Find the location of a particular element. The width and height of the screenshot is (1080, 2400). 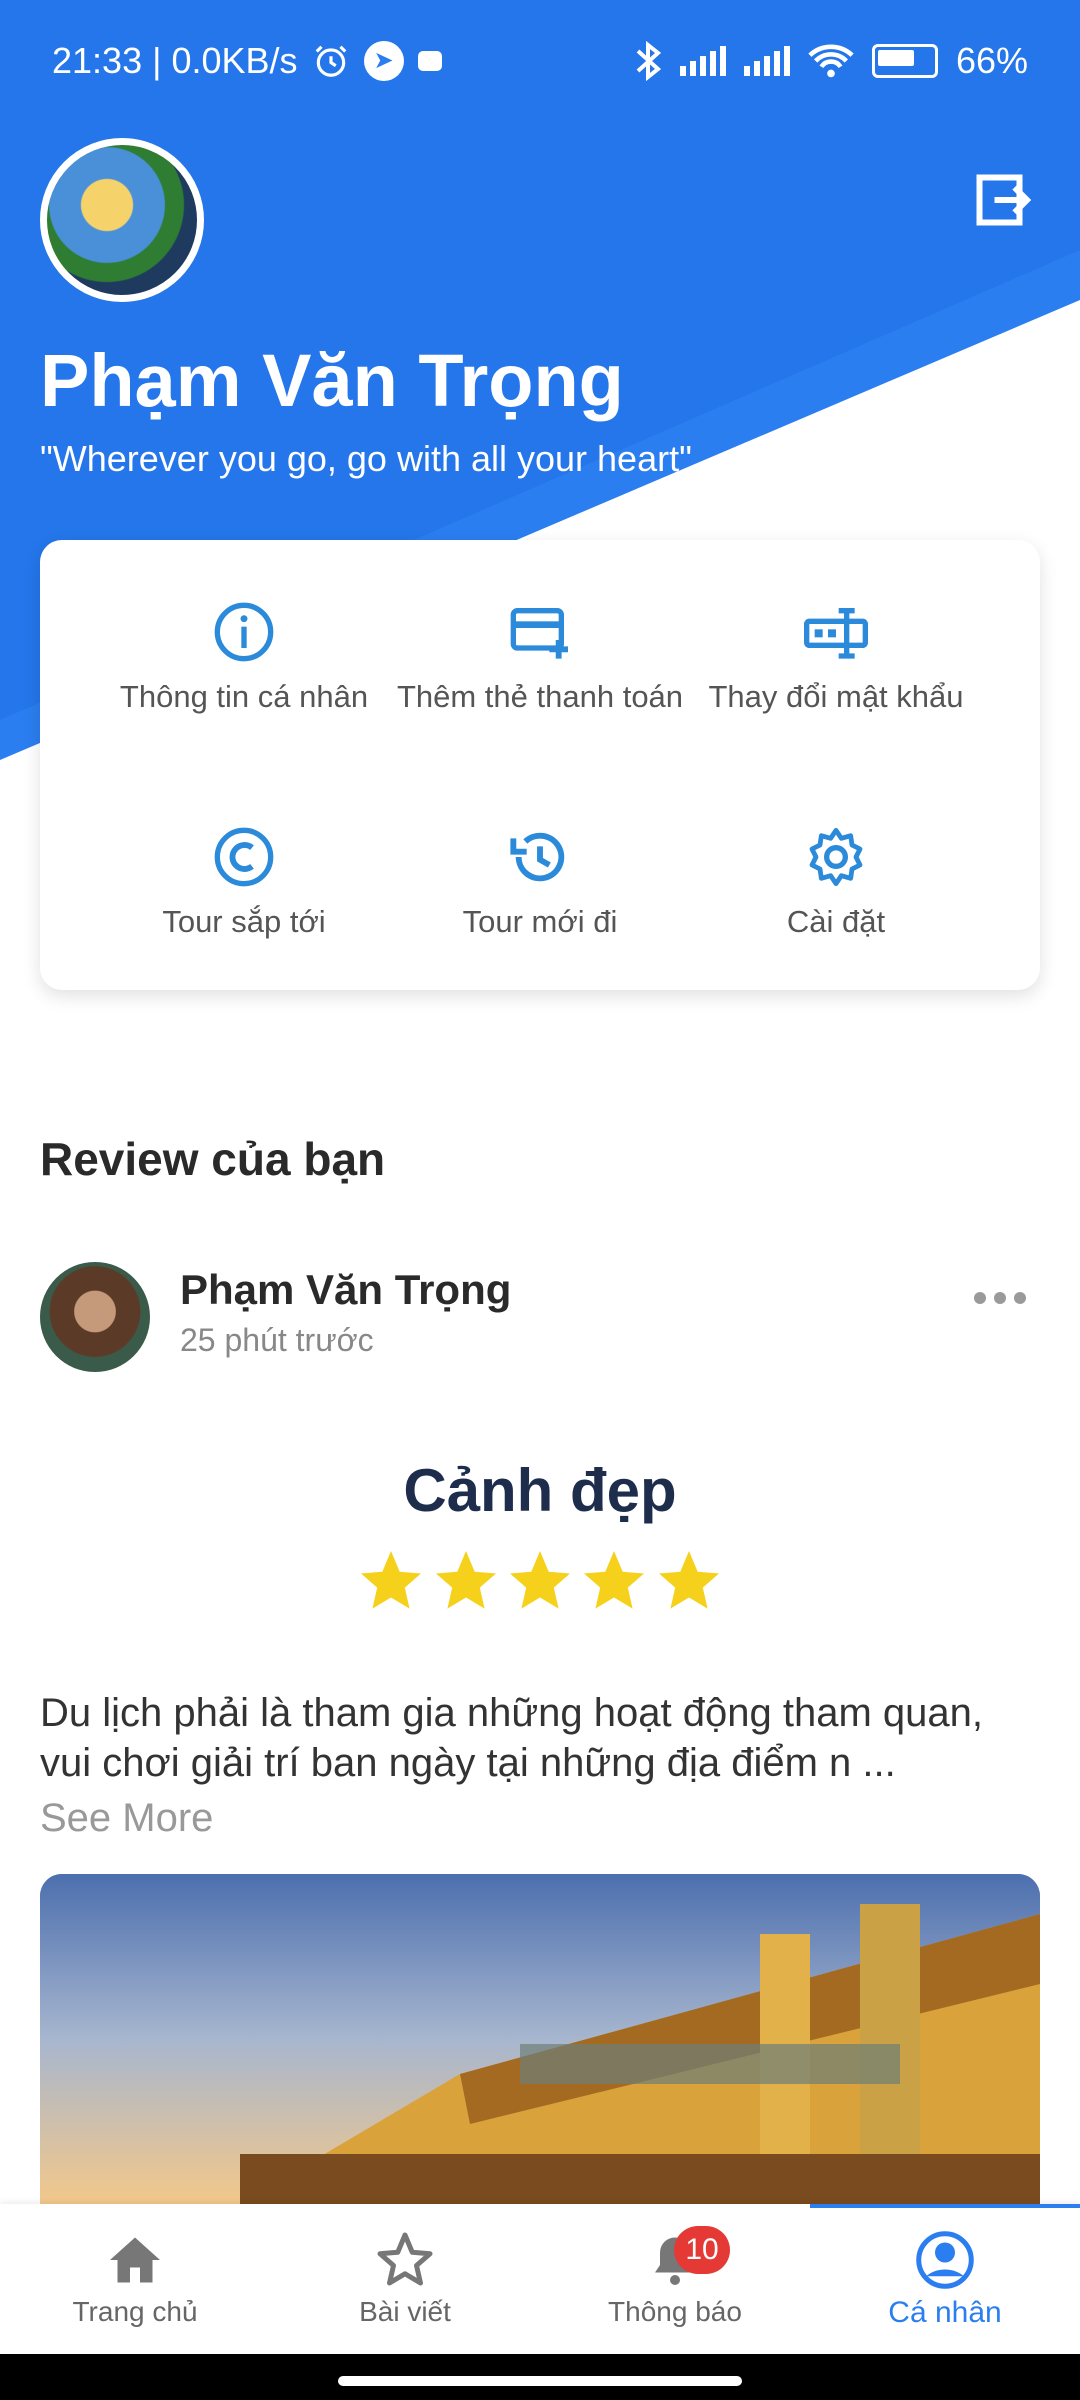

rating-stars is located at coordinates (540, 1583).